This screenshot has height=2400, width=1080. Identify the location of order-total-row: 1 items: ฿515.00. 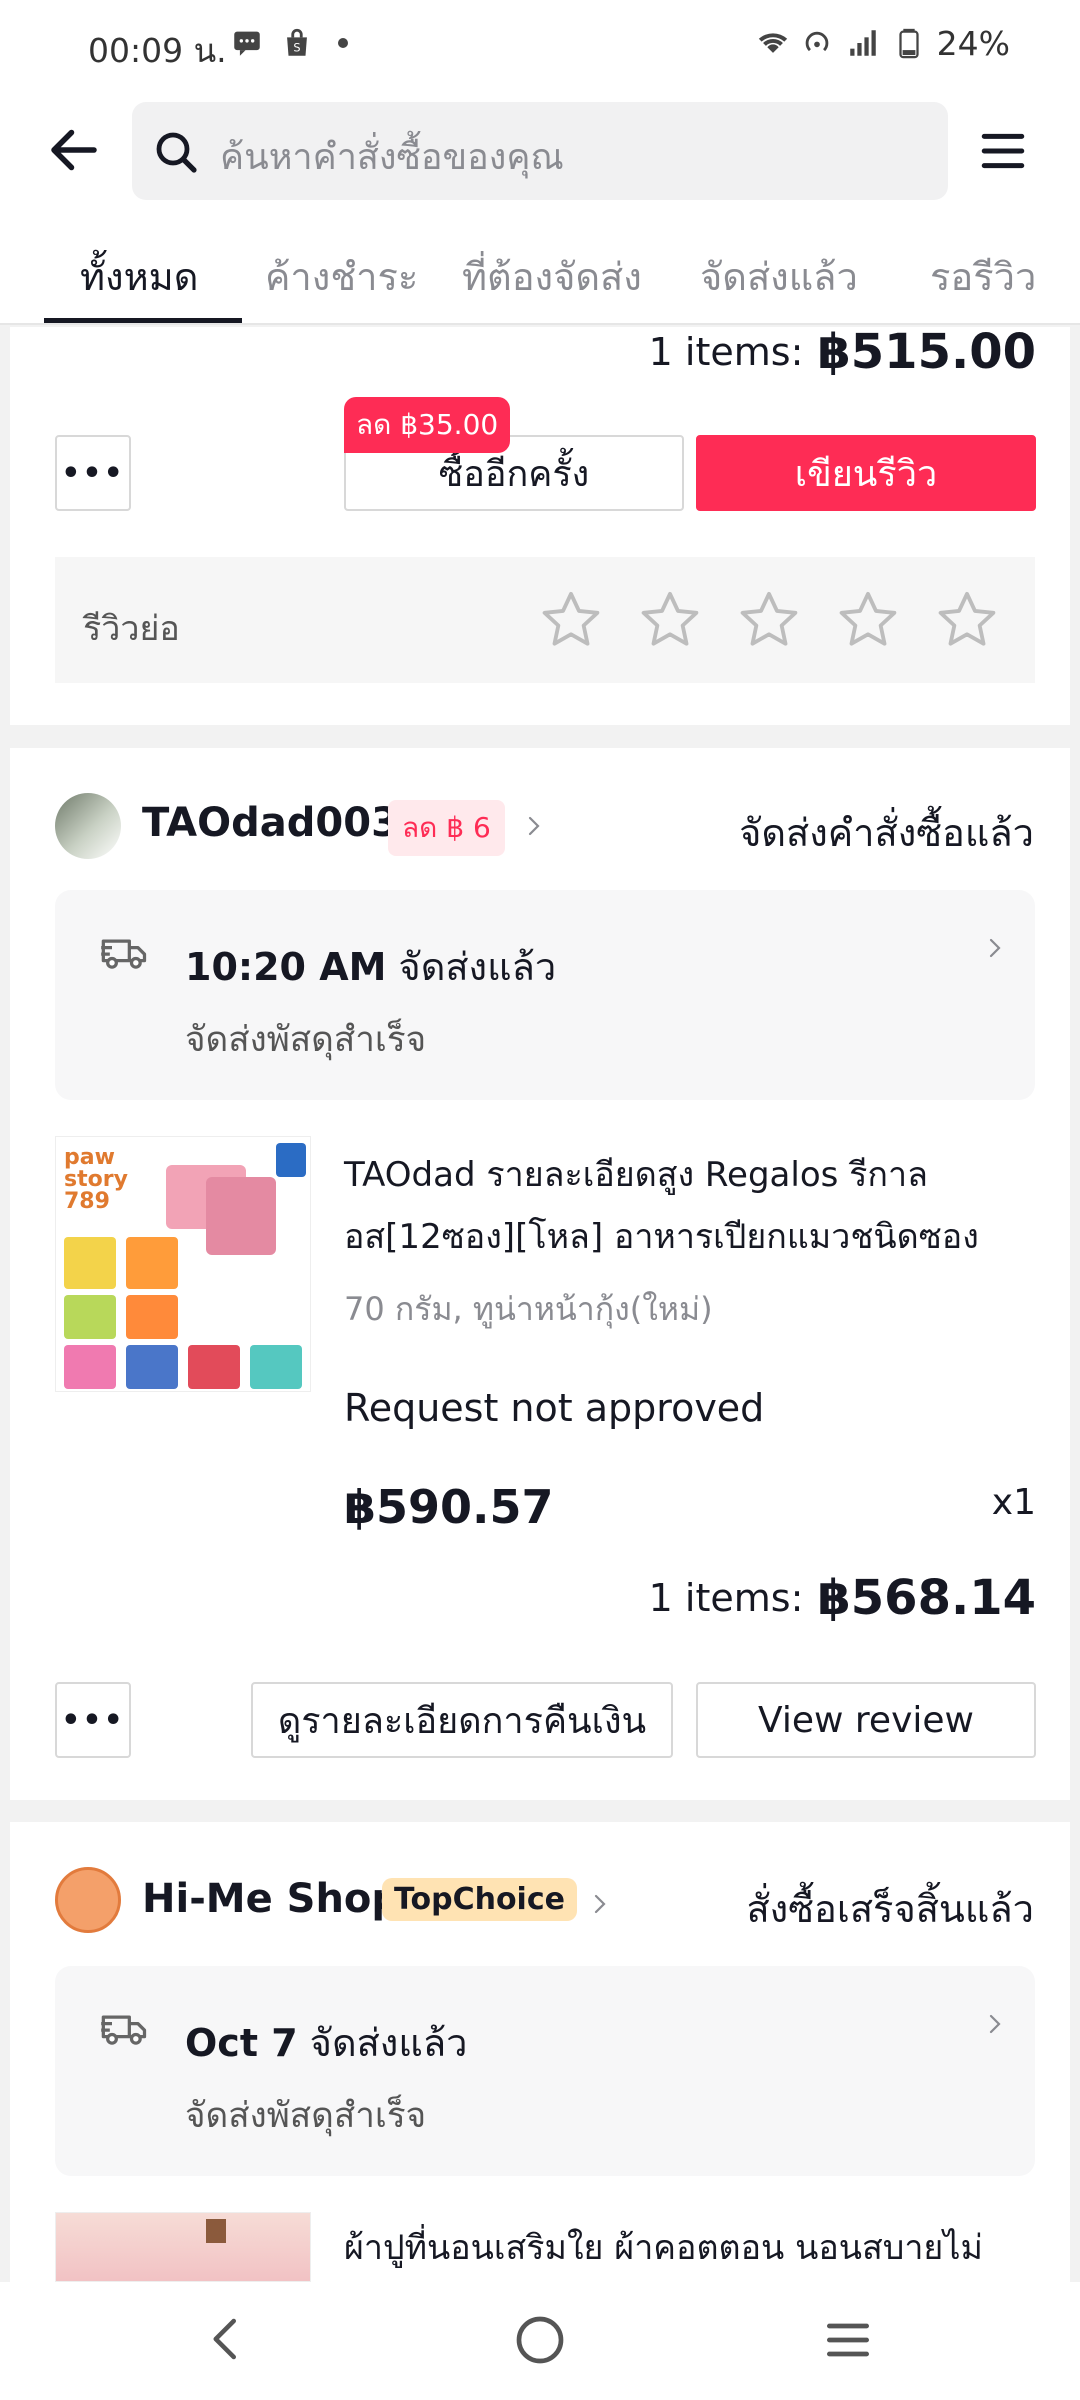
(842, 352).